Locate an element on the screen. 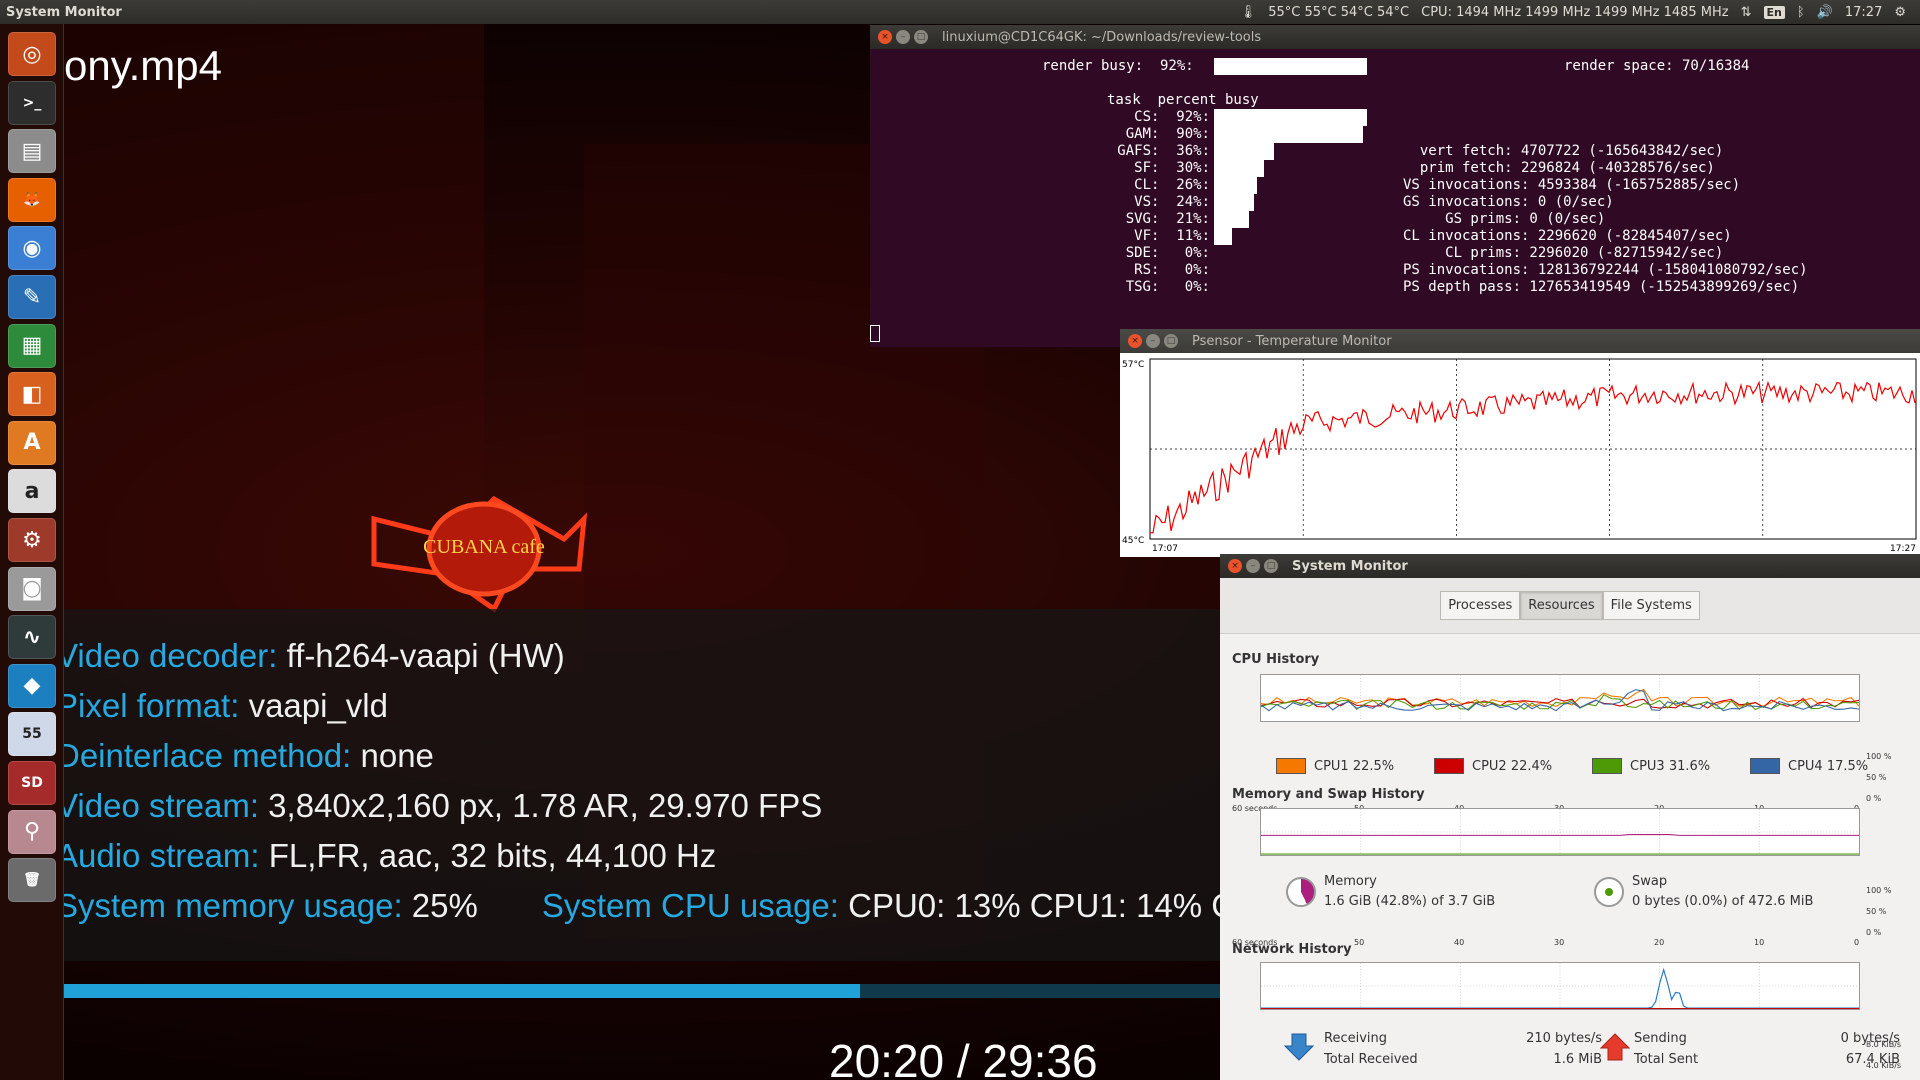 The width and height of the screenshot is (1920, 1080). task-row: SF: 30%: is located at coordinates (1172, 168).